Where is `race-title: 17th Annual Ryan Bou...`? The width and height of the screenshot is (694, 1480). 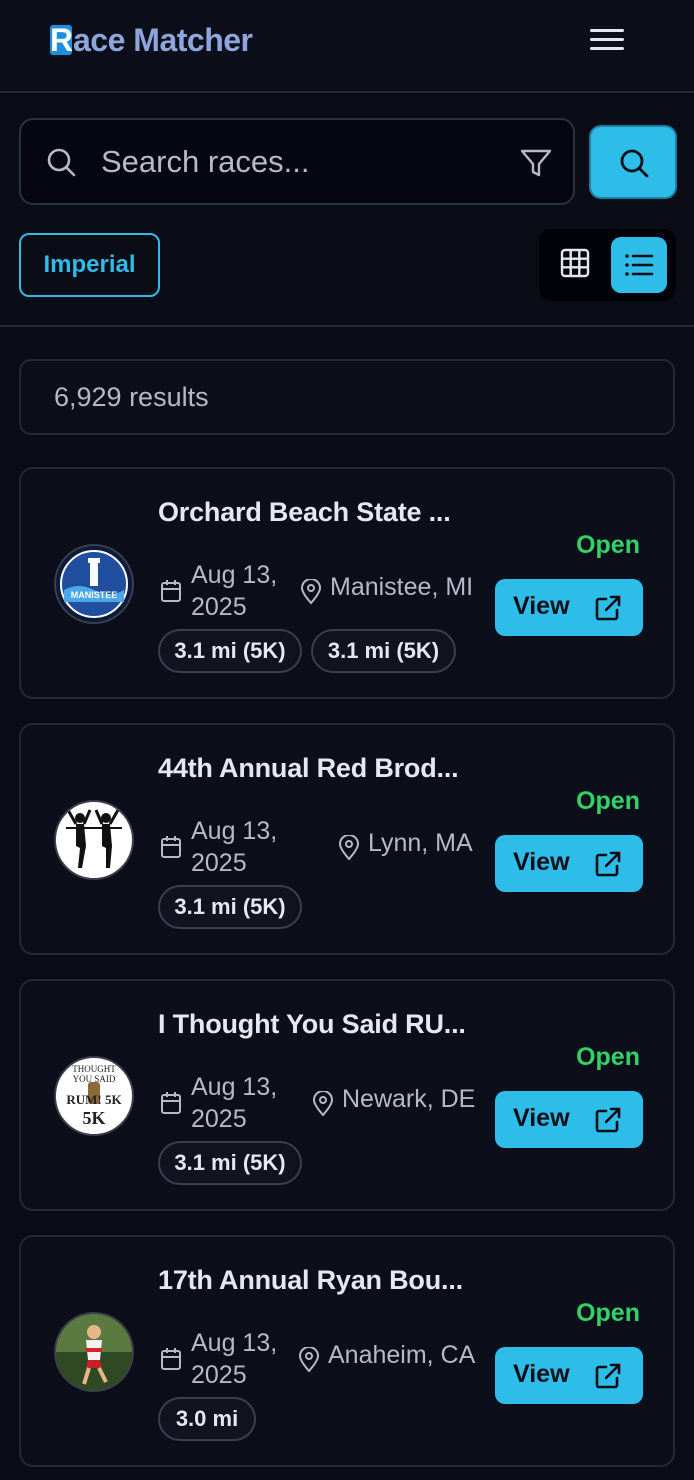
race-title: 17th Annual Ryan Bou... is located at coordinates (310, 1280).